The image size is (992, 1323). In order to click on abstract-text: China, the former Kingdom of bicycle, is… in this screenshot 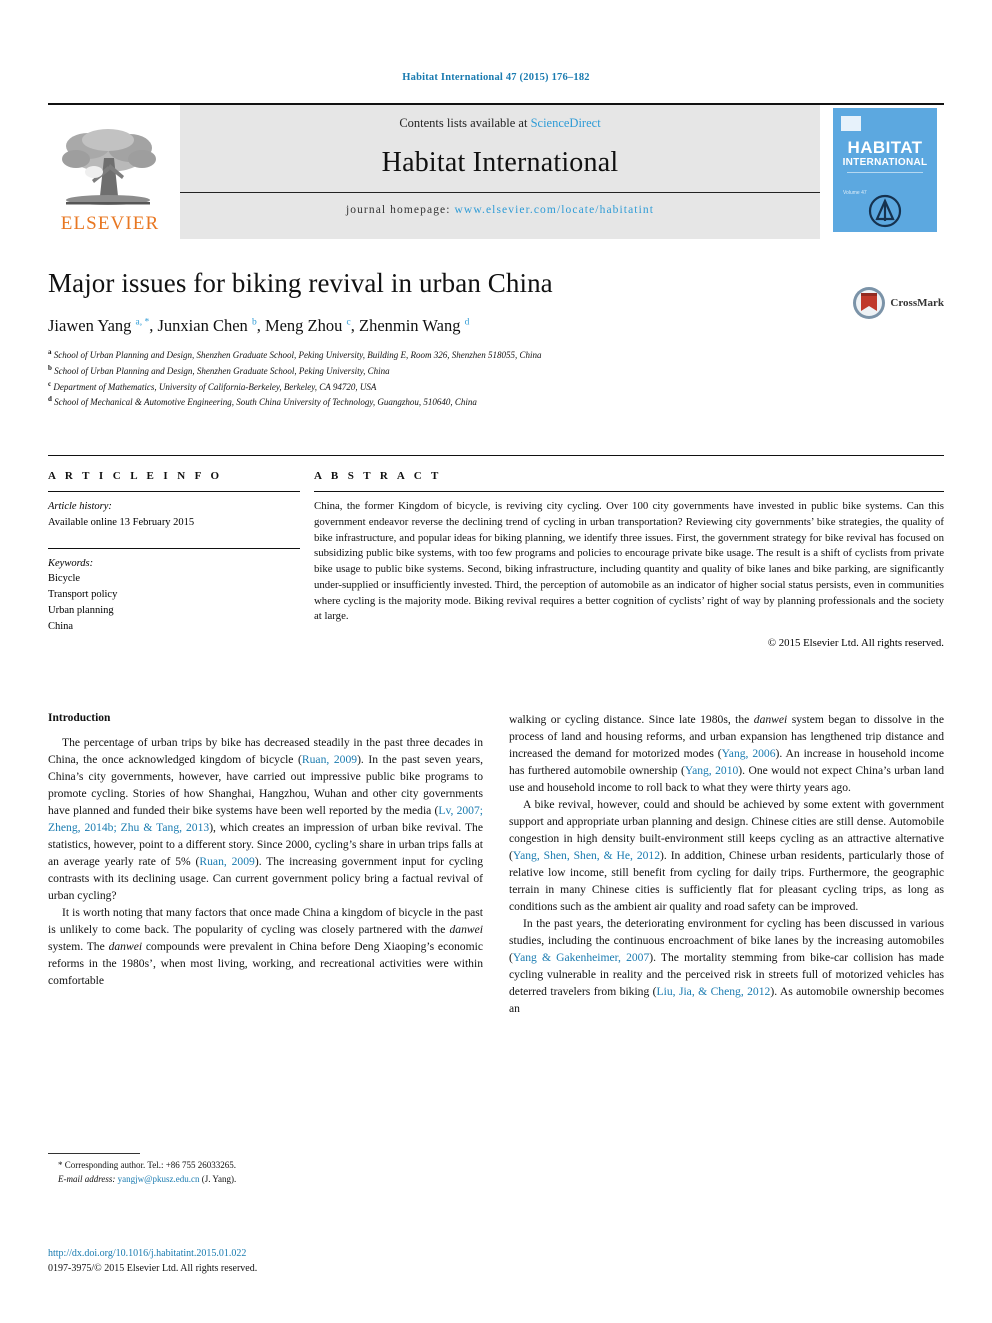, I will do `click(629, 561)`.